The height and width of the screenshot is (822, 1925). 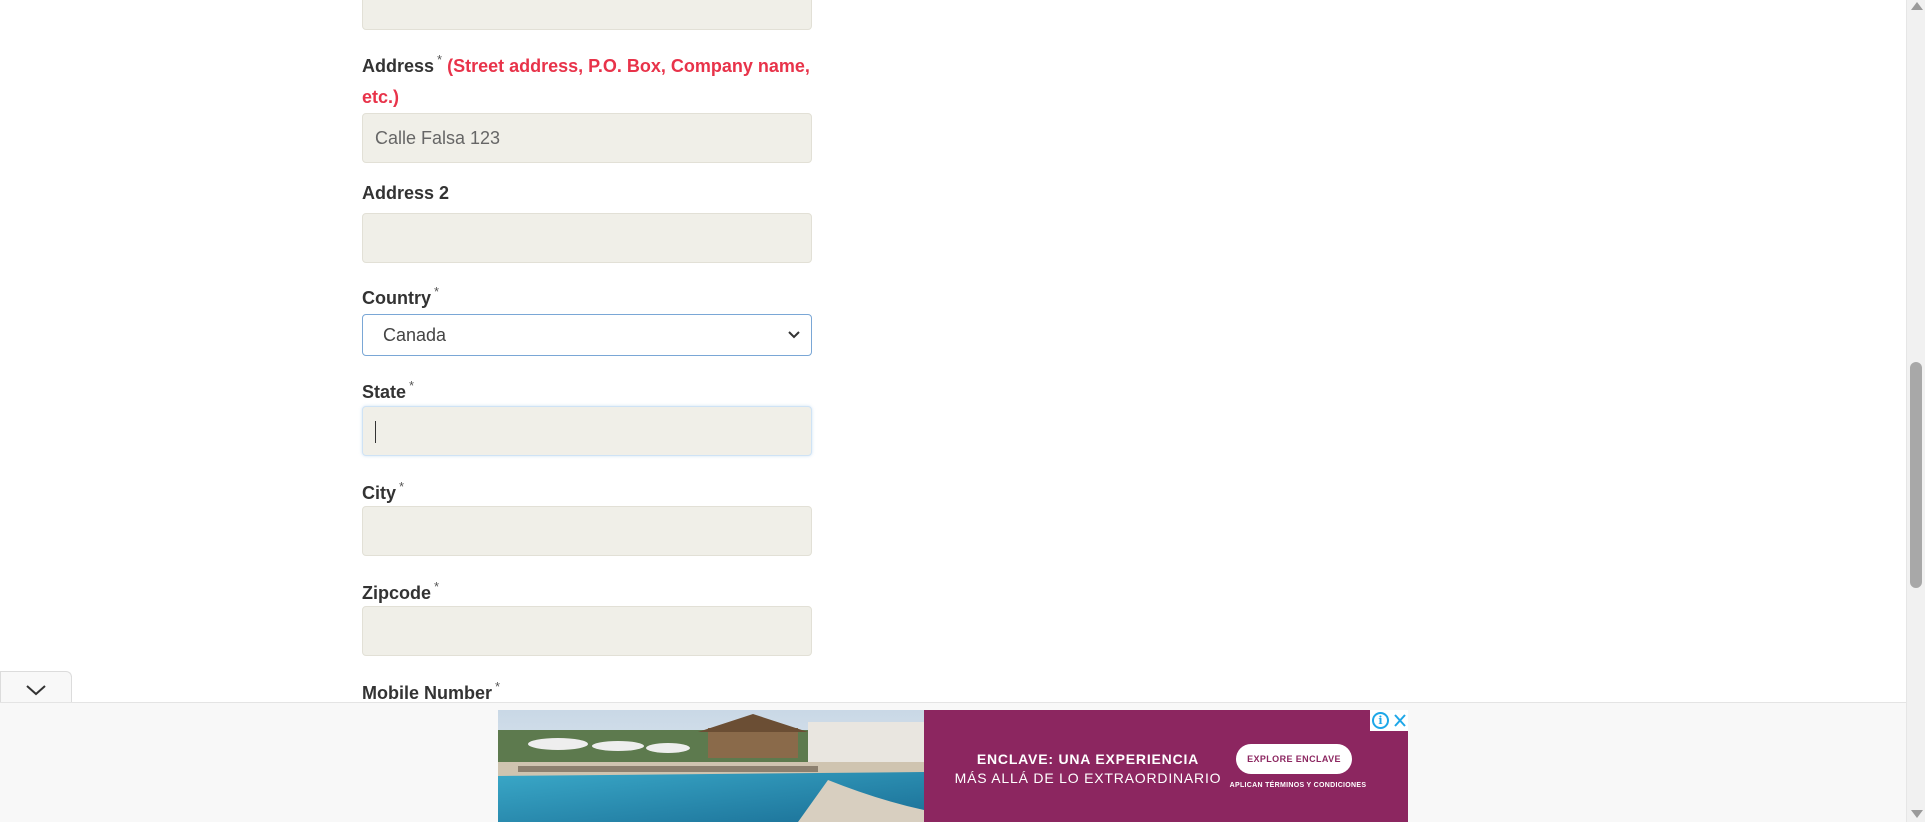 What do you see at coordinates (379, 493) in the screenshot?
I see `city-label-text: City` at bounding box center [379, 493].